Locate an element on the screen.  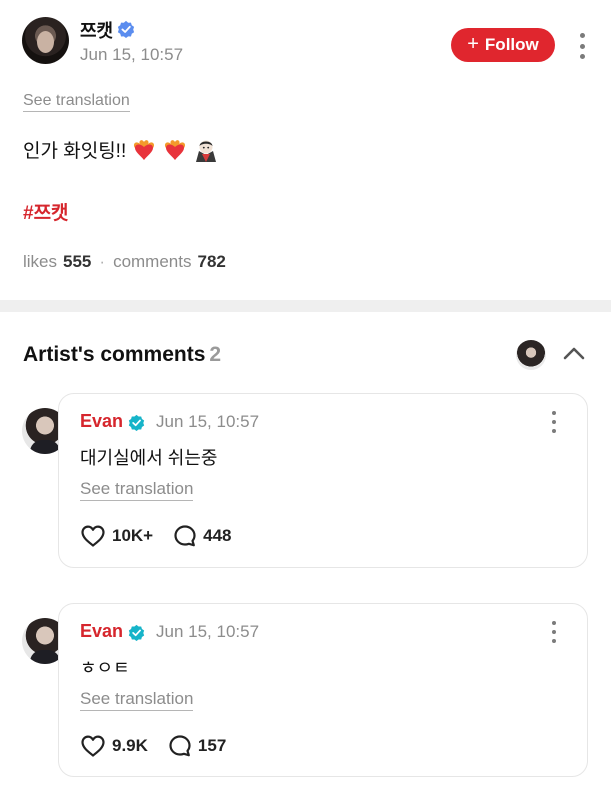
reply-count: 448 is located at coordinates (217, 535).